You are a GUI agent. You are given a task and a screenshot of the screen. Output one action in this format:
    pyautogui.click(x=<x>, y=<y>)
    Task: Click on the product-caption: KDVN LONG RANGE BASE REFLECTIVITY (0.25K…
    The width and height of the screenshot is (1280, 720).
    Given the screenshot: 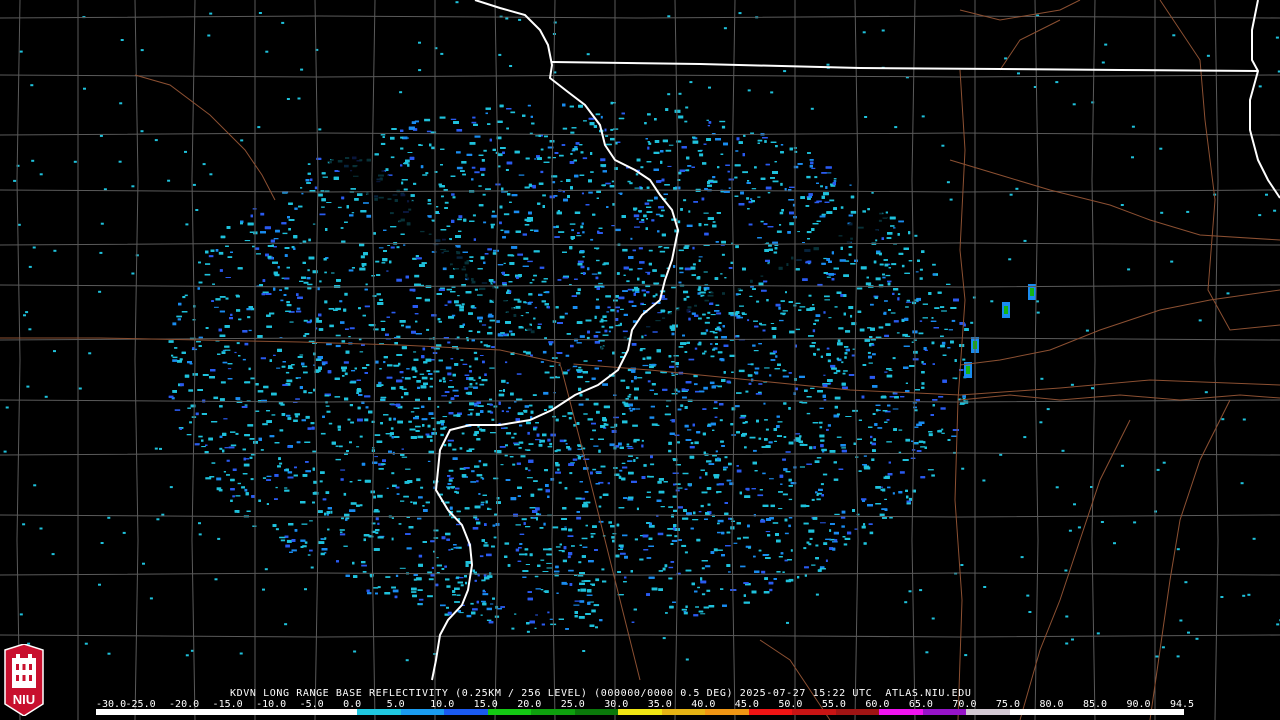 What is the action you would take?
    pyautogui.click(x=601, y=693)
    